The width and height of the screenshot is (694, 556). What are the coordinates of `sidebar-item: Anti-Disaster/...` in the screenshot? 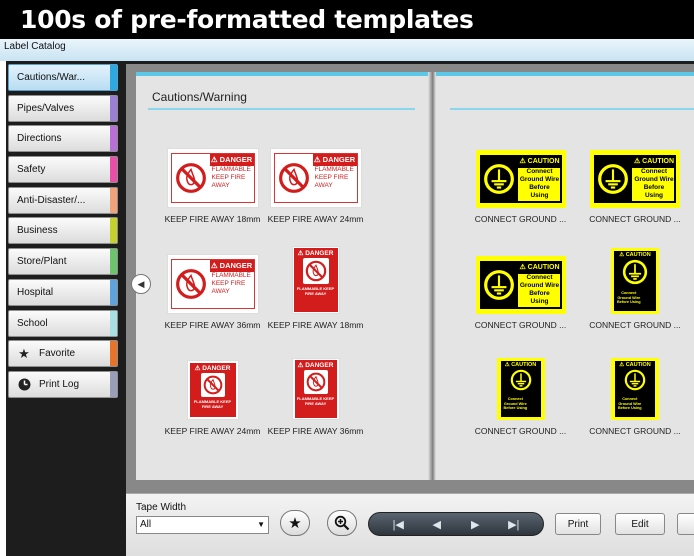 It's located at (63, 200).